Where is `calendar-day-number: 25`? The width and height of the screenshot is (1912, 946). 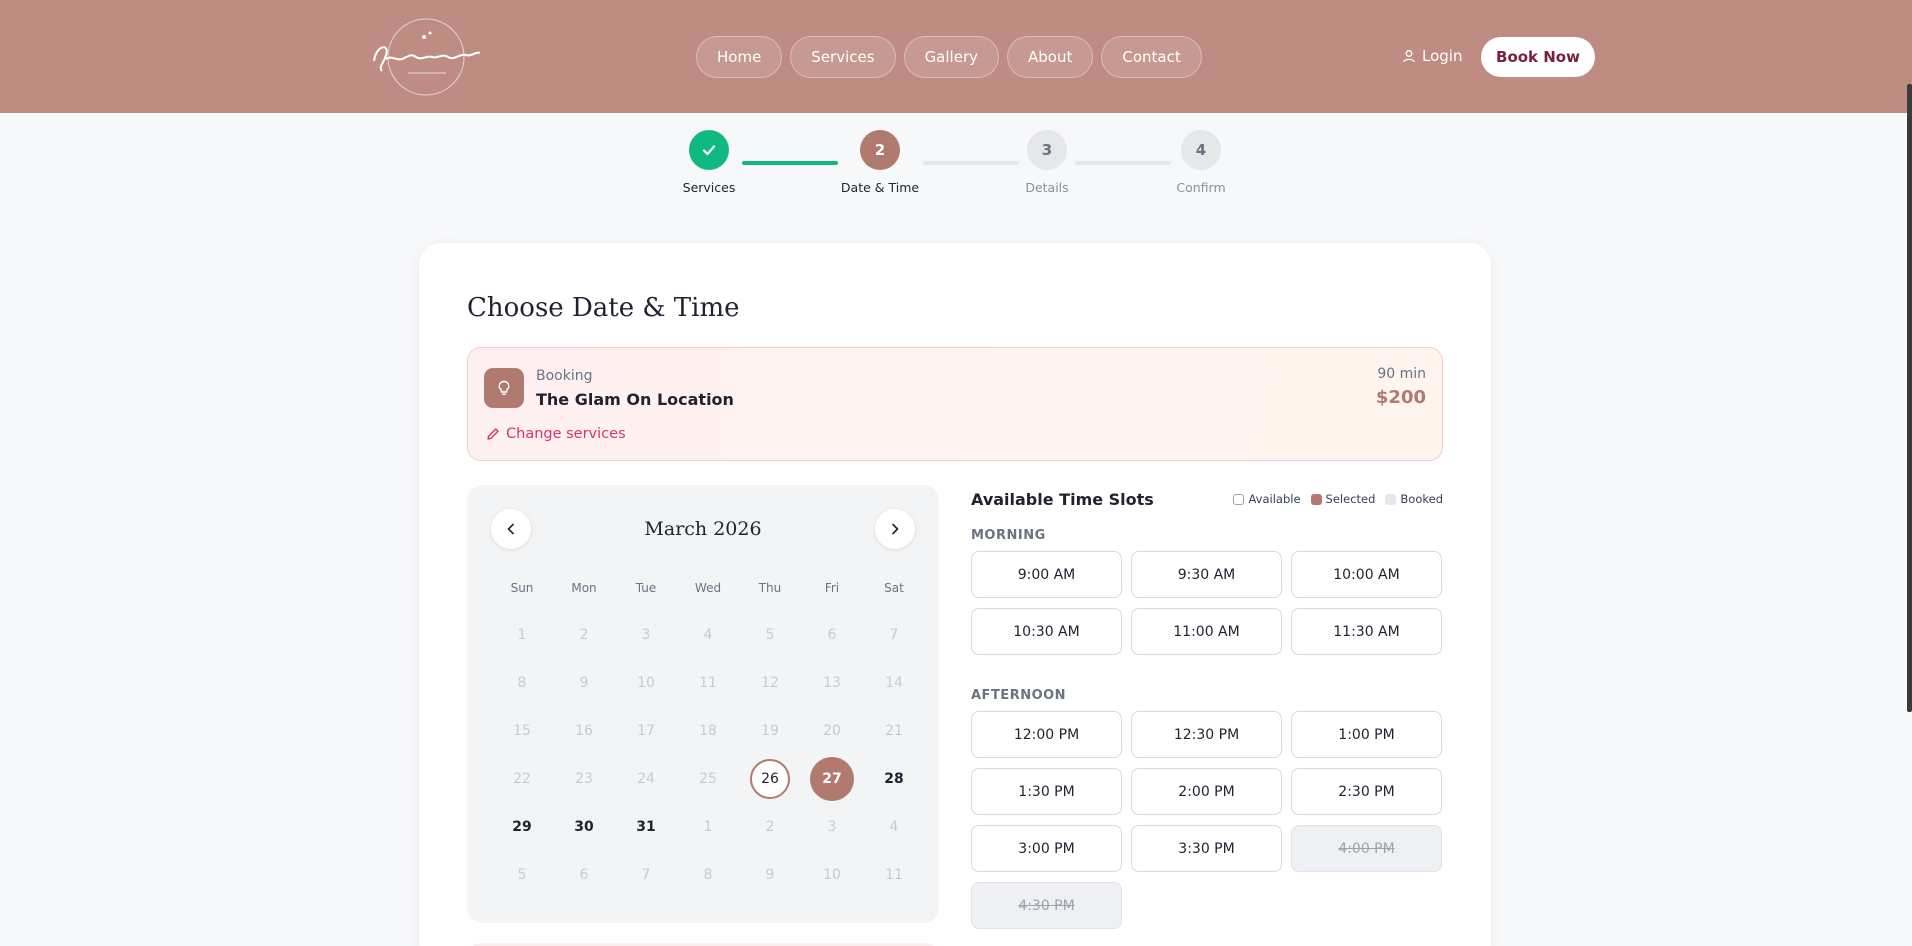 calendar-day-number: 25 is located at coordinates (708, 779).